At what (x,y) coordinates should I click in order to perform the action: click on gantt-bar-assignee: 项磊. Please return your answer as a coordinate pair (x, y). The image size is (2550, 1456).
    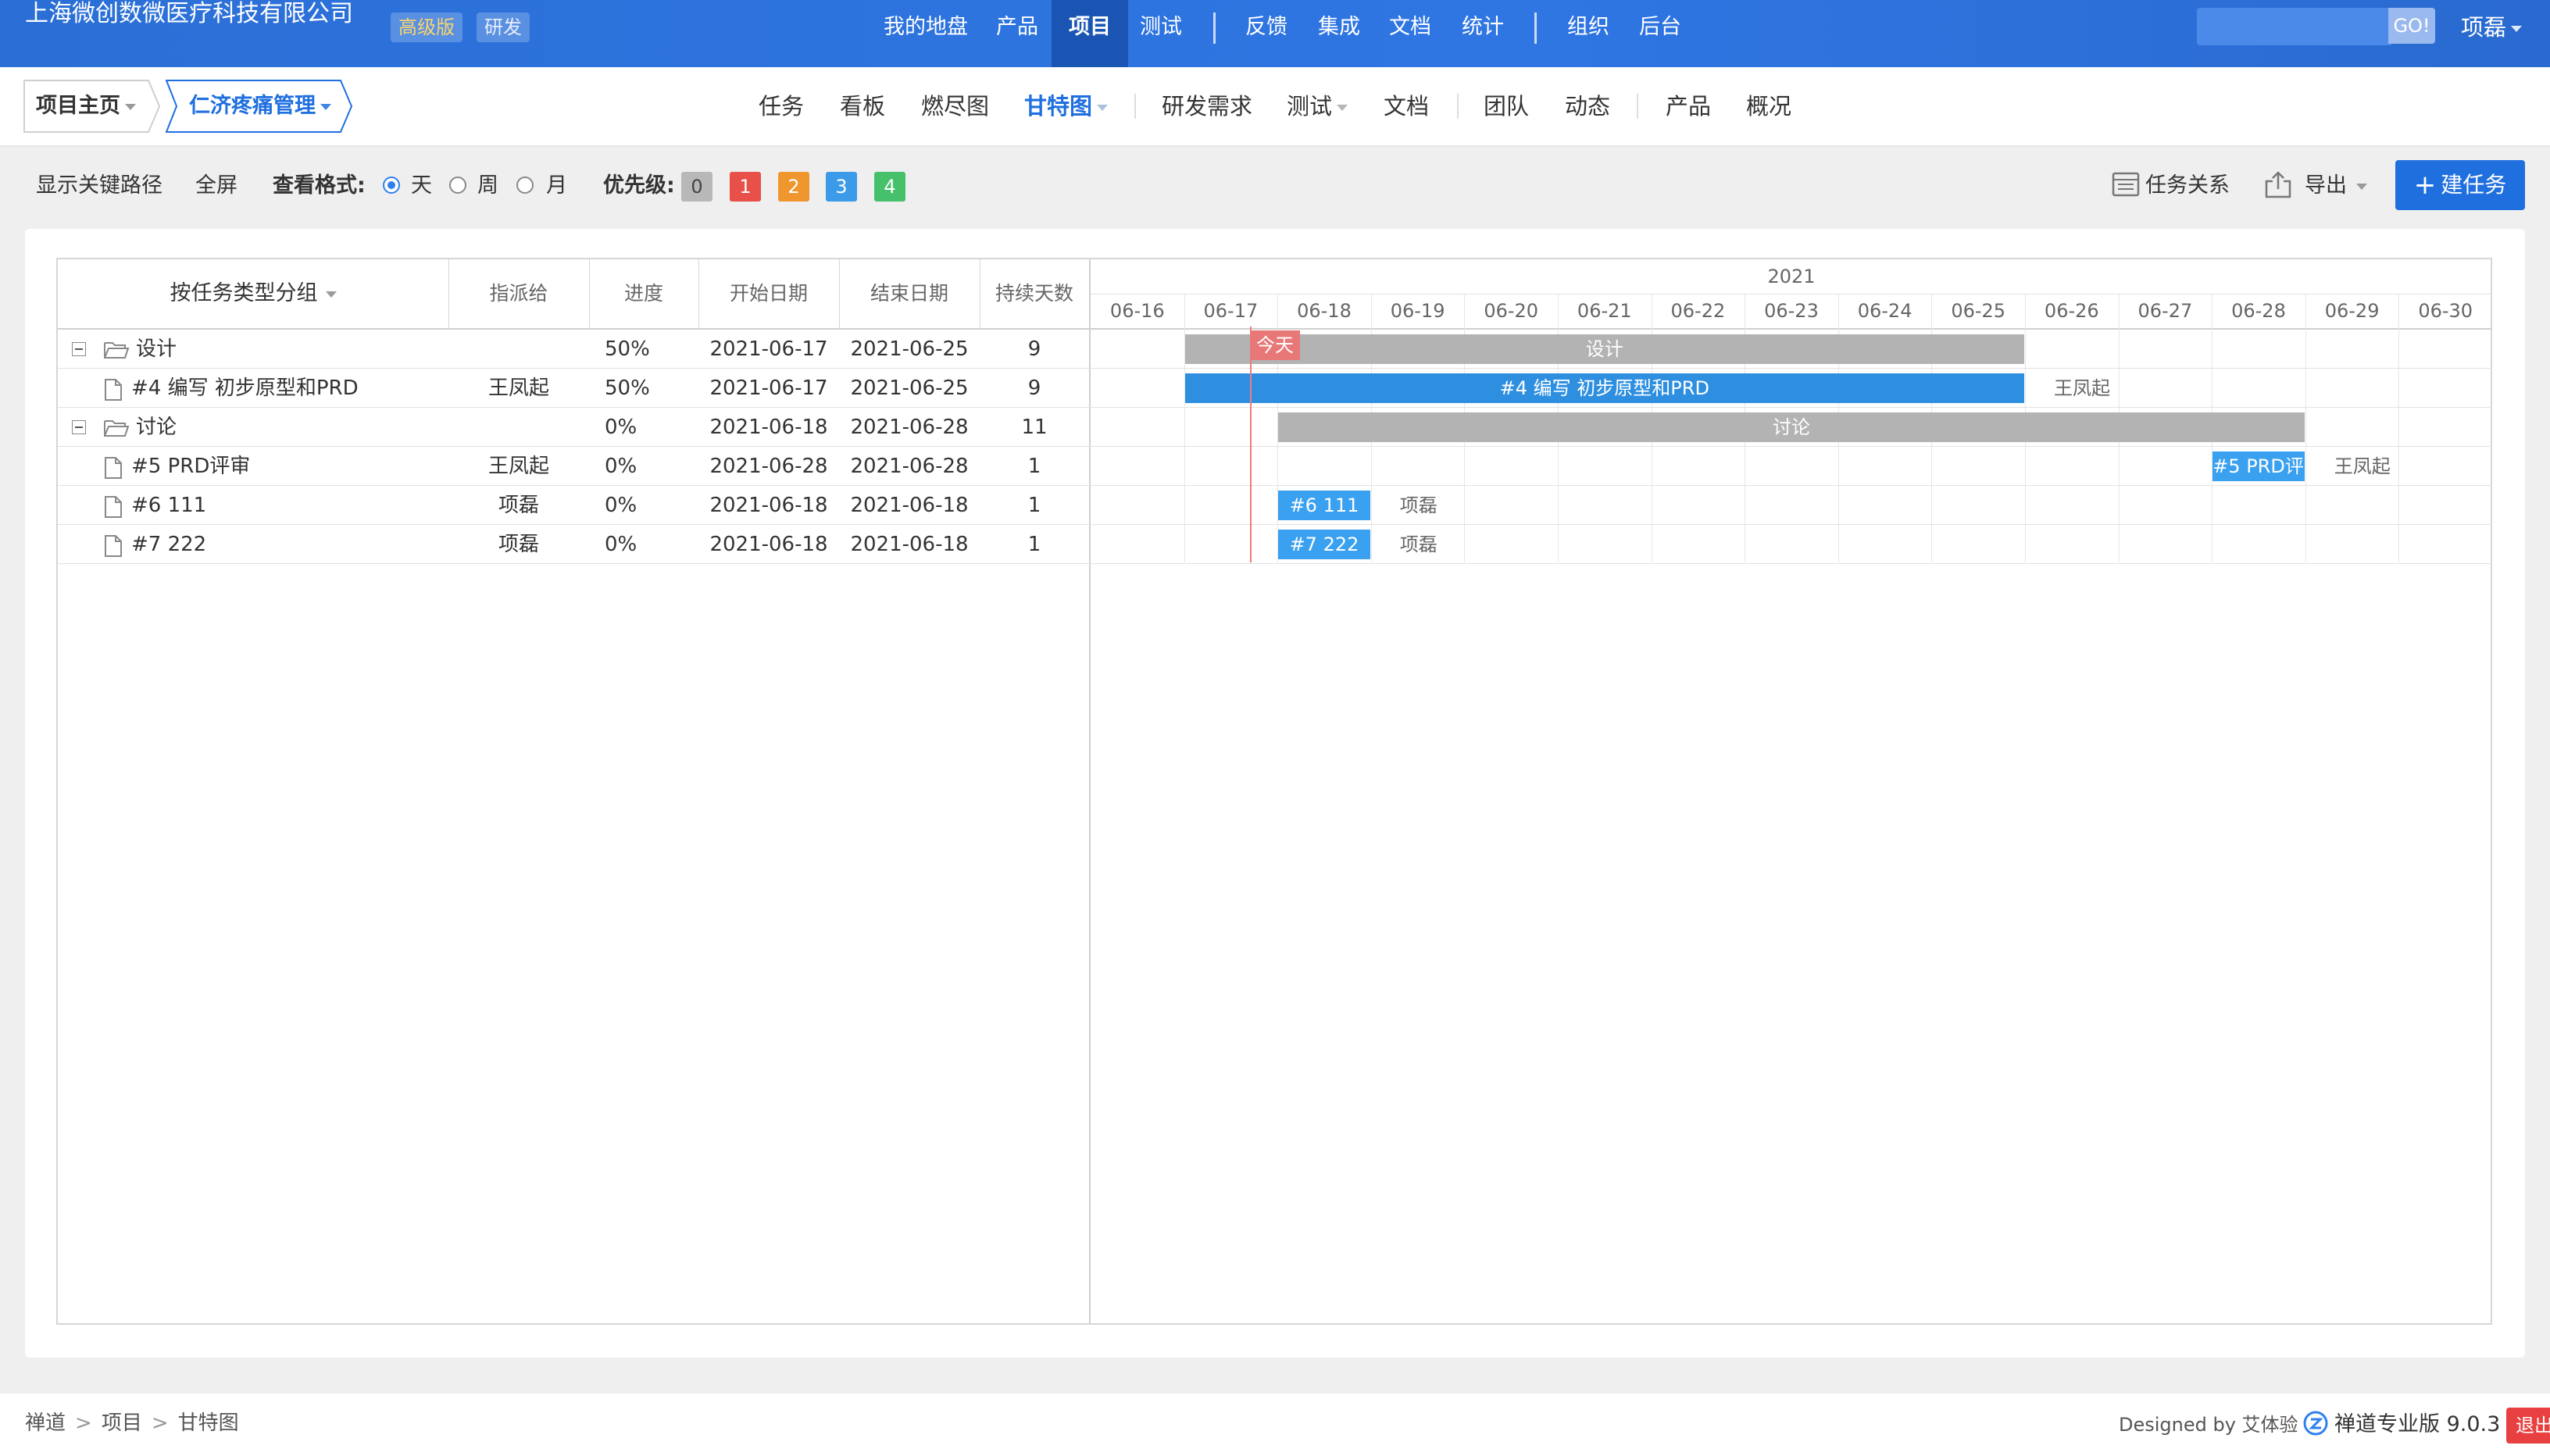
    Looking at the image, I should click on (1418, 505).